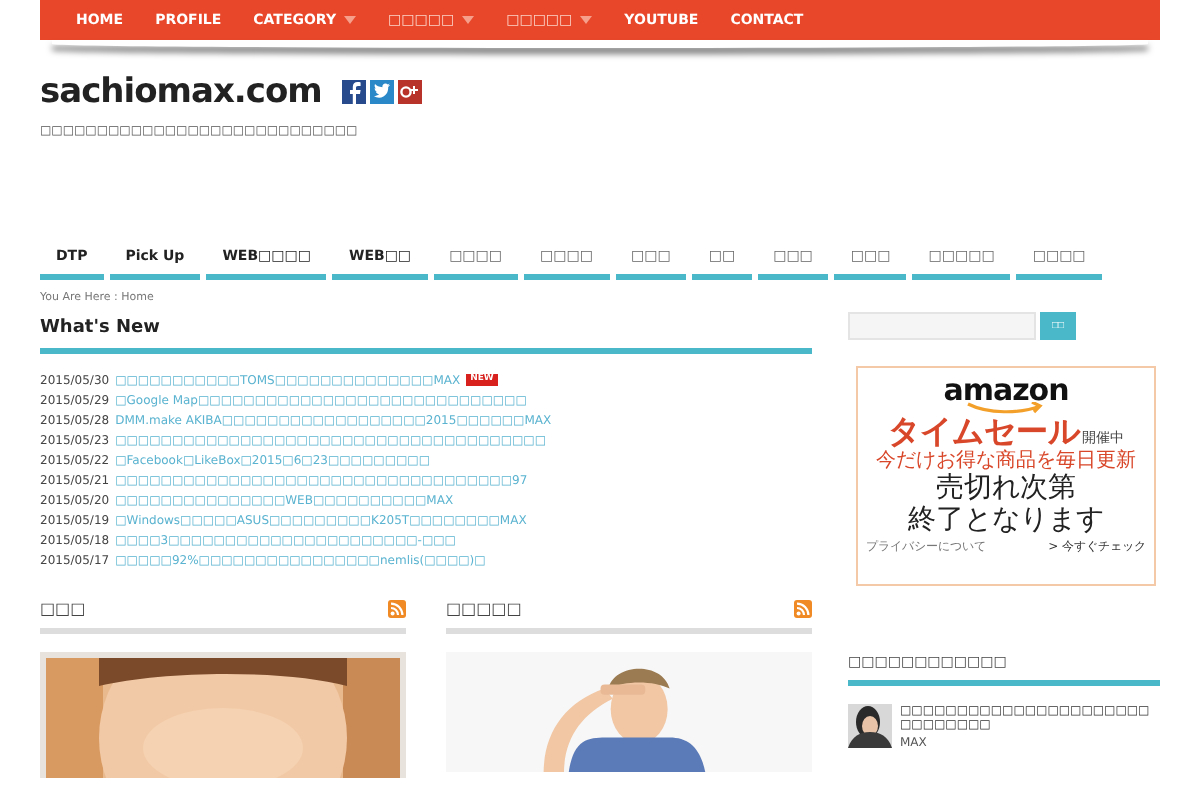 The image size is (1200, 800). Describe the element at coordinates (63, 609) in the screenshot. I see `section-heading: □□□` at that location.